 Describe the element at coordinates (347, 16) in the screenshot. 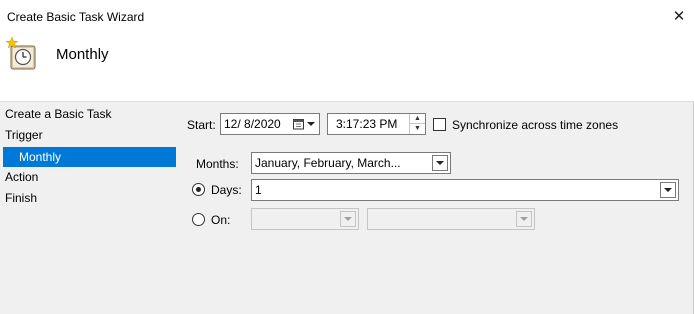

I see `title-bar: Create Basic Task Wizard ✕` at that location.